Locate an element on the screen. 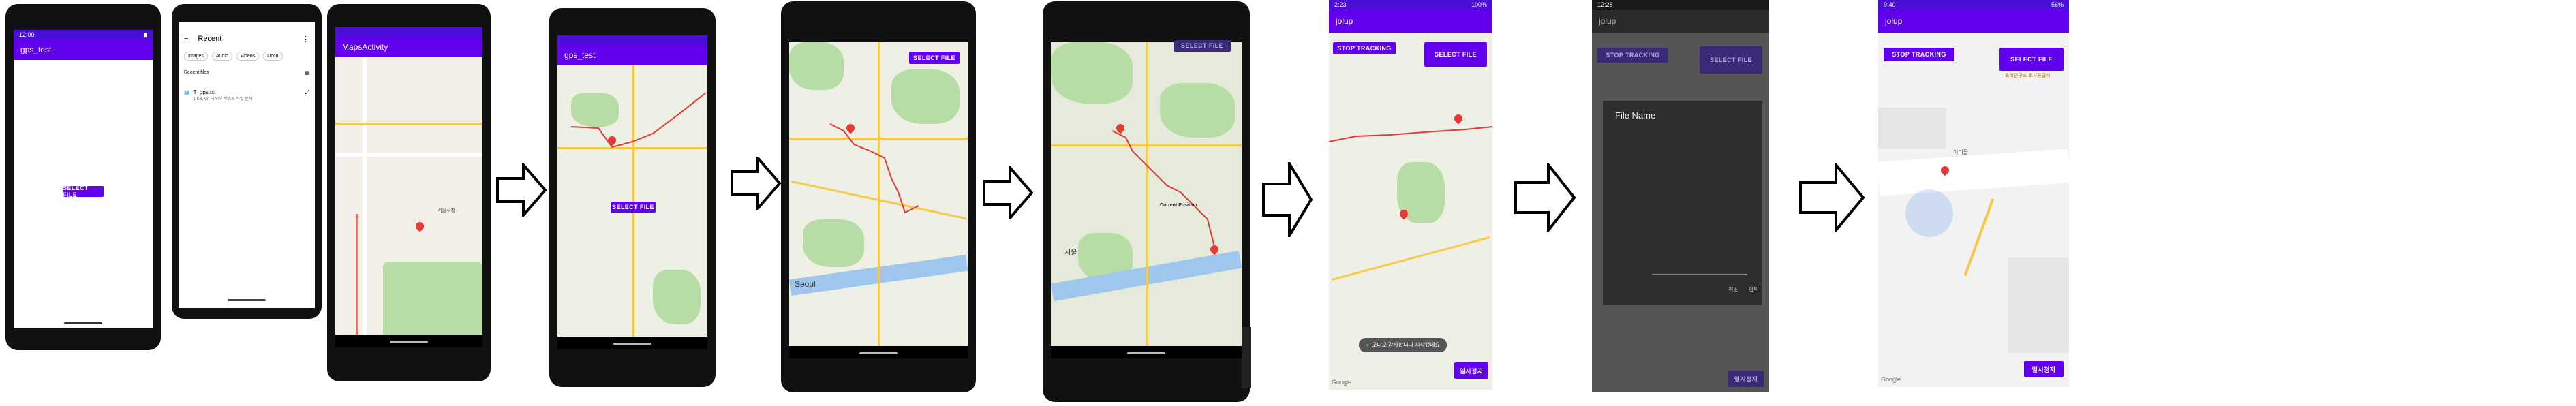 This screenshot has width=2576, height=406. status-time: 2:23 is located at coordinates (1340, 4).